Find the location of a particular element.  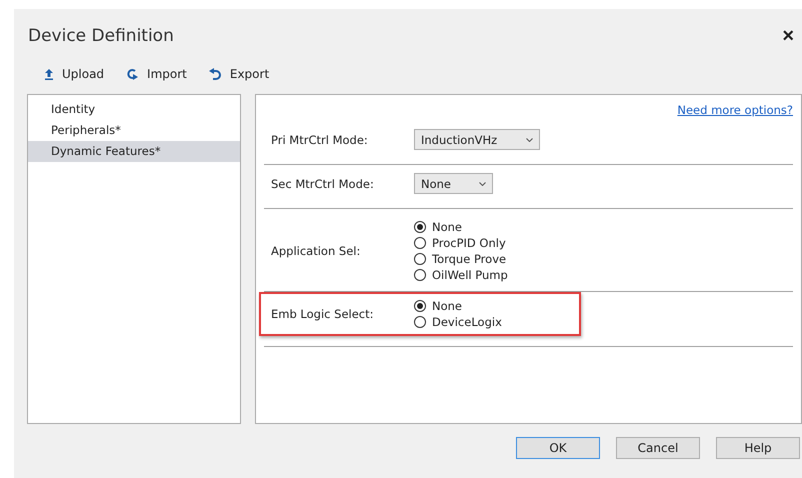

radio-option: ProcPID Only is located at coordinates (461, 243).